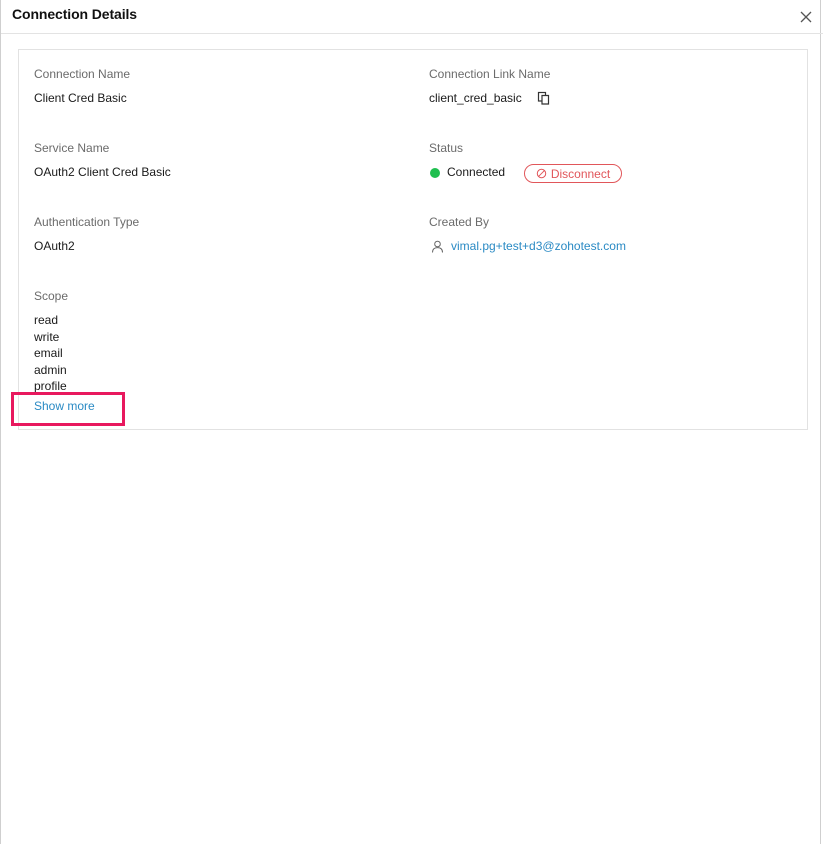 This screenshot has height=844, width=823. What do you see at coordinates (68, 409) in the screenshot?
I see `highlight-box` at bounding box center [68, 409].